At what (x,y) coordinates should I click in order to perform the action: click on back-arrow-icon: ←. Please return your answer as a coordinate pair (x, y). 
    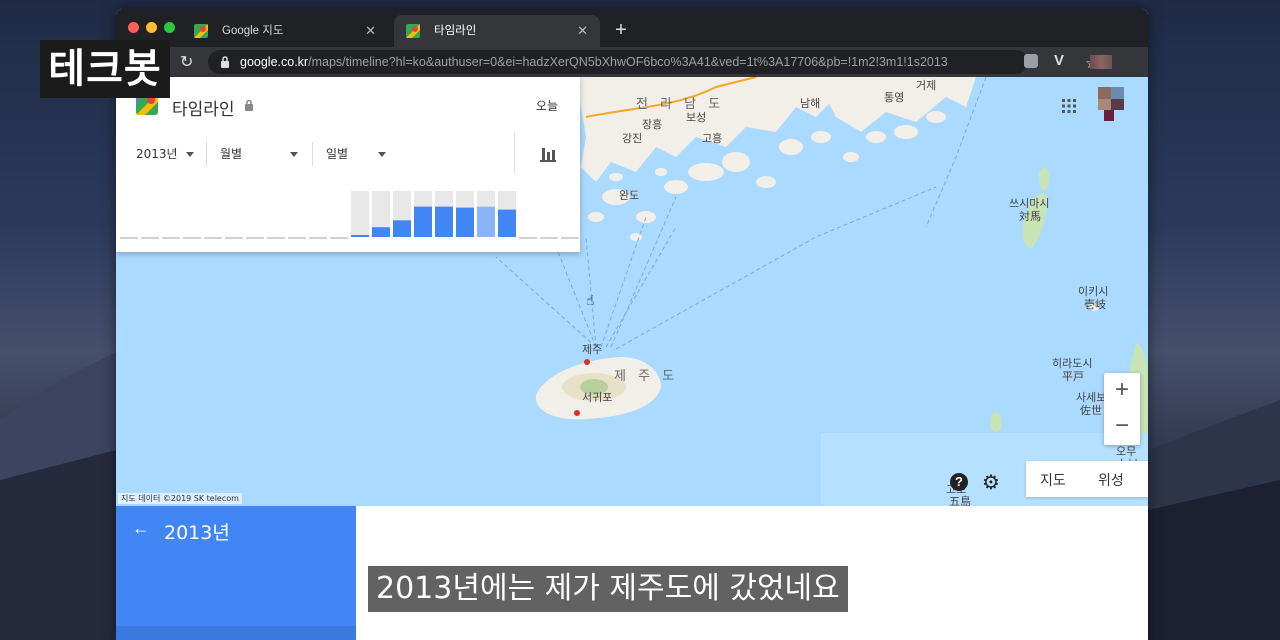
    Looking at the image, I should click on (141, 528).